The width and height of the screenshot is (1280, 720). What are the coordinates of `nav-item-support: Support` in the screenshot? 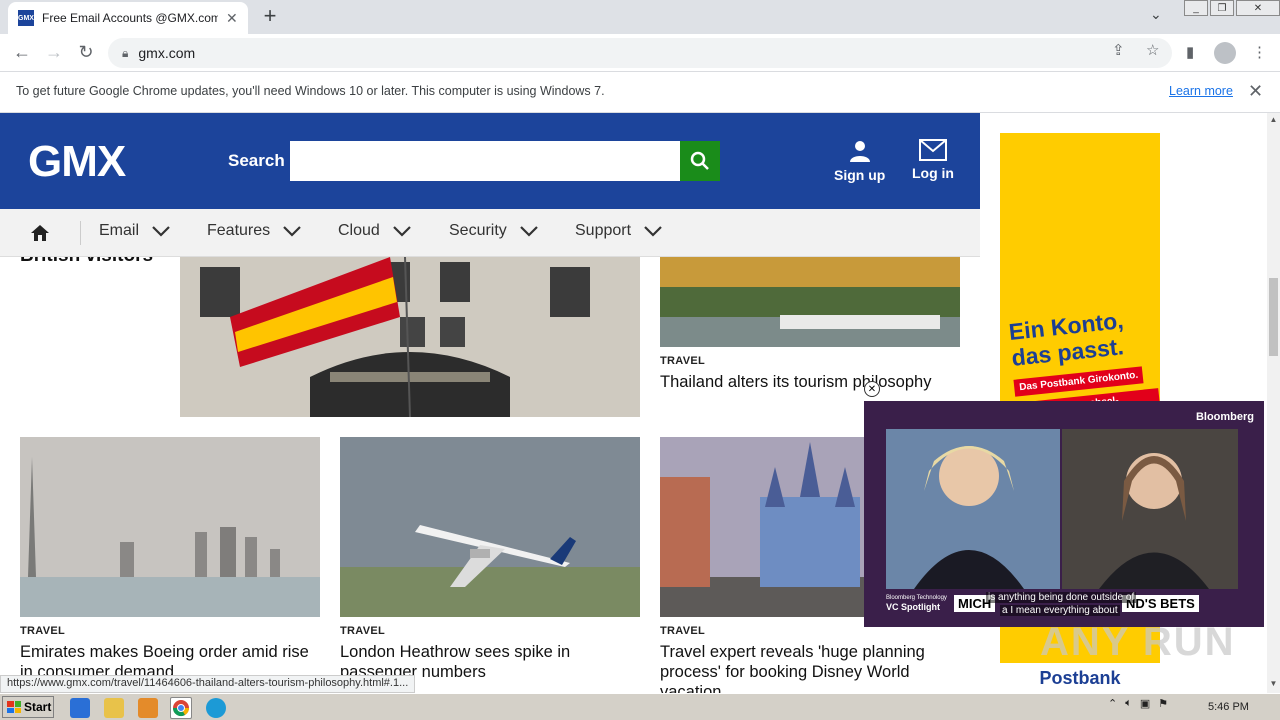 It's located at (619, 231).